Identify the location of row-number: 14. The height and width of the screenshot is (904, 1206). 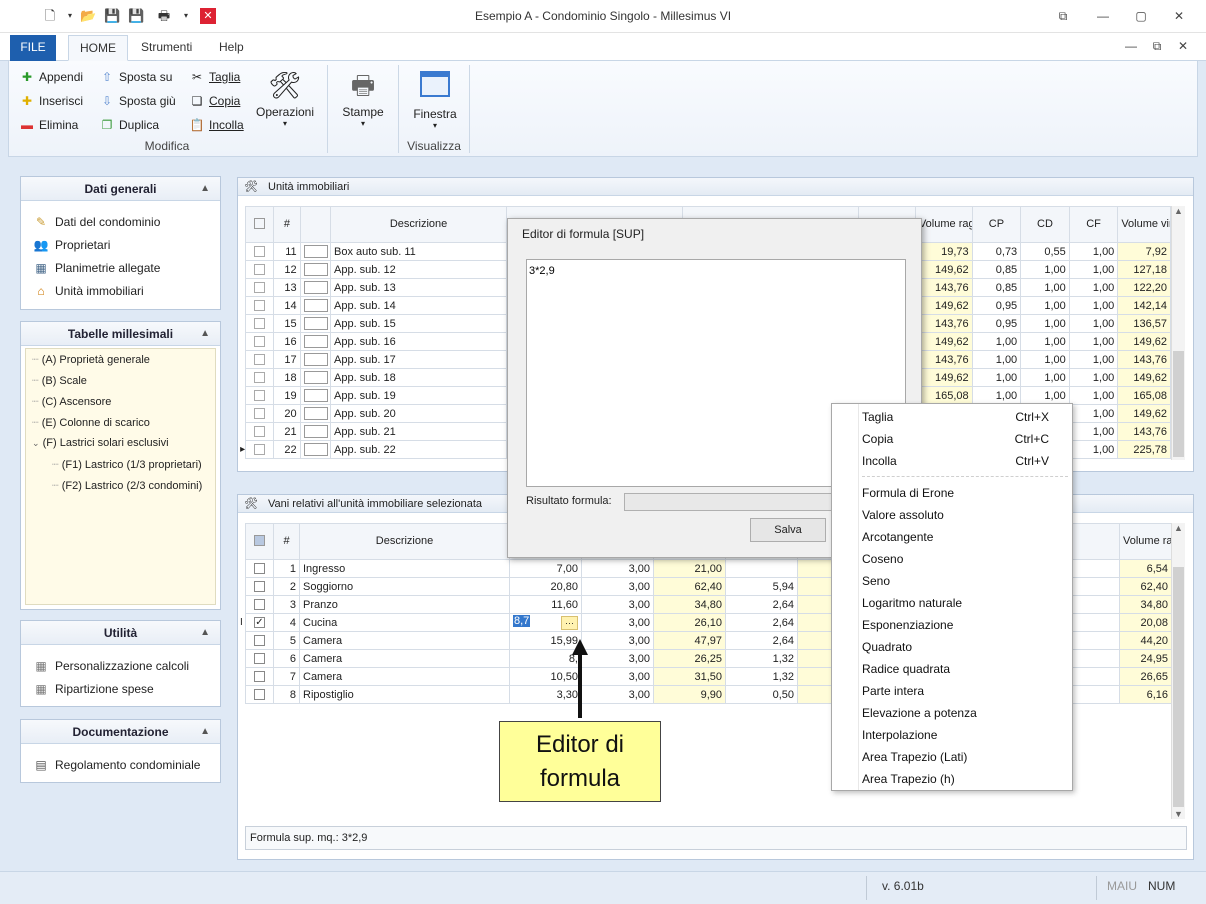
(287, 305).